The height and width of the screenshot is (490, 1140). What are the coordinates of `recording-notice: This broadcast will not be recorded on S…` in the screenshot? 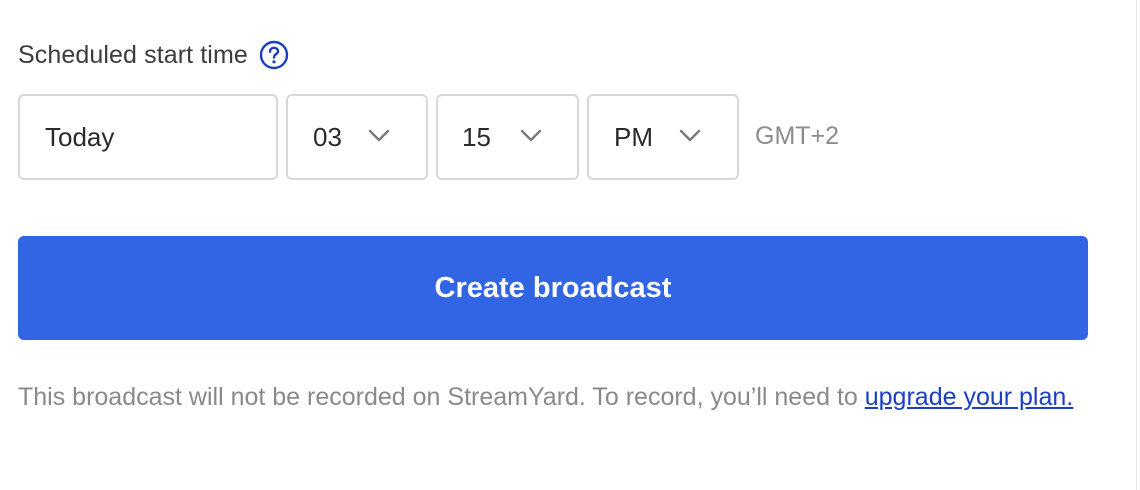 It's located at (563, 397).